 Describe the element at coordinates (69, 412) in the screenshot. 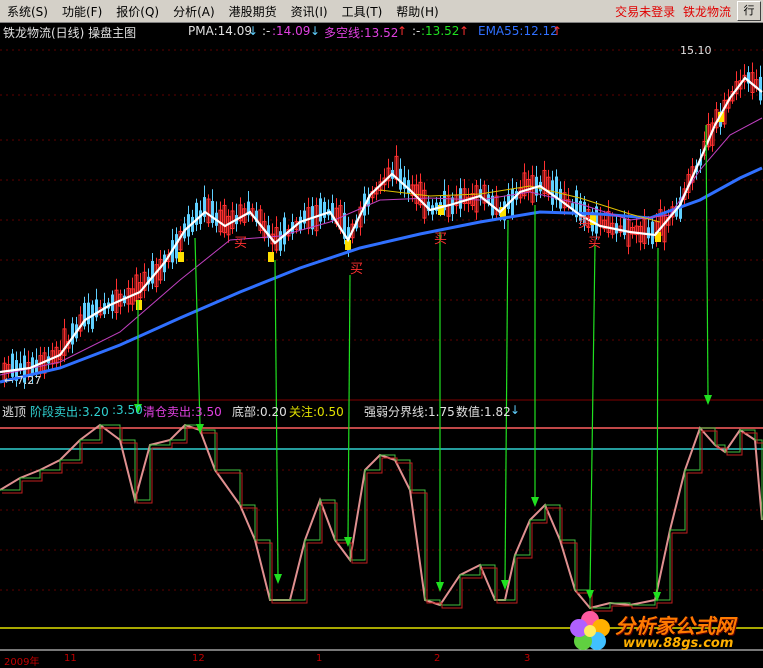

I see `stage-sell-value: 阶段卖出:3.20` at that location.